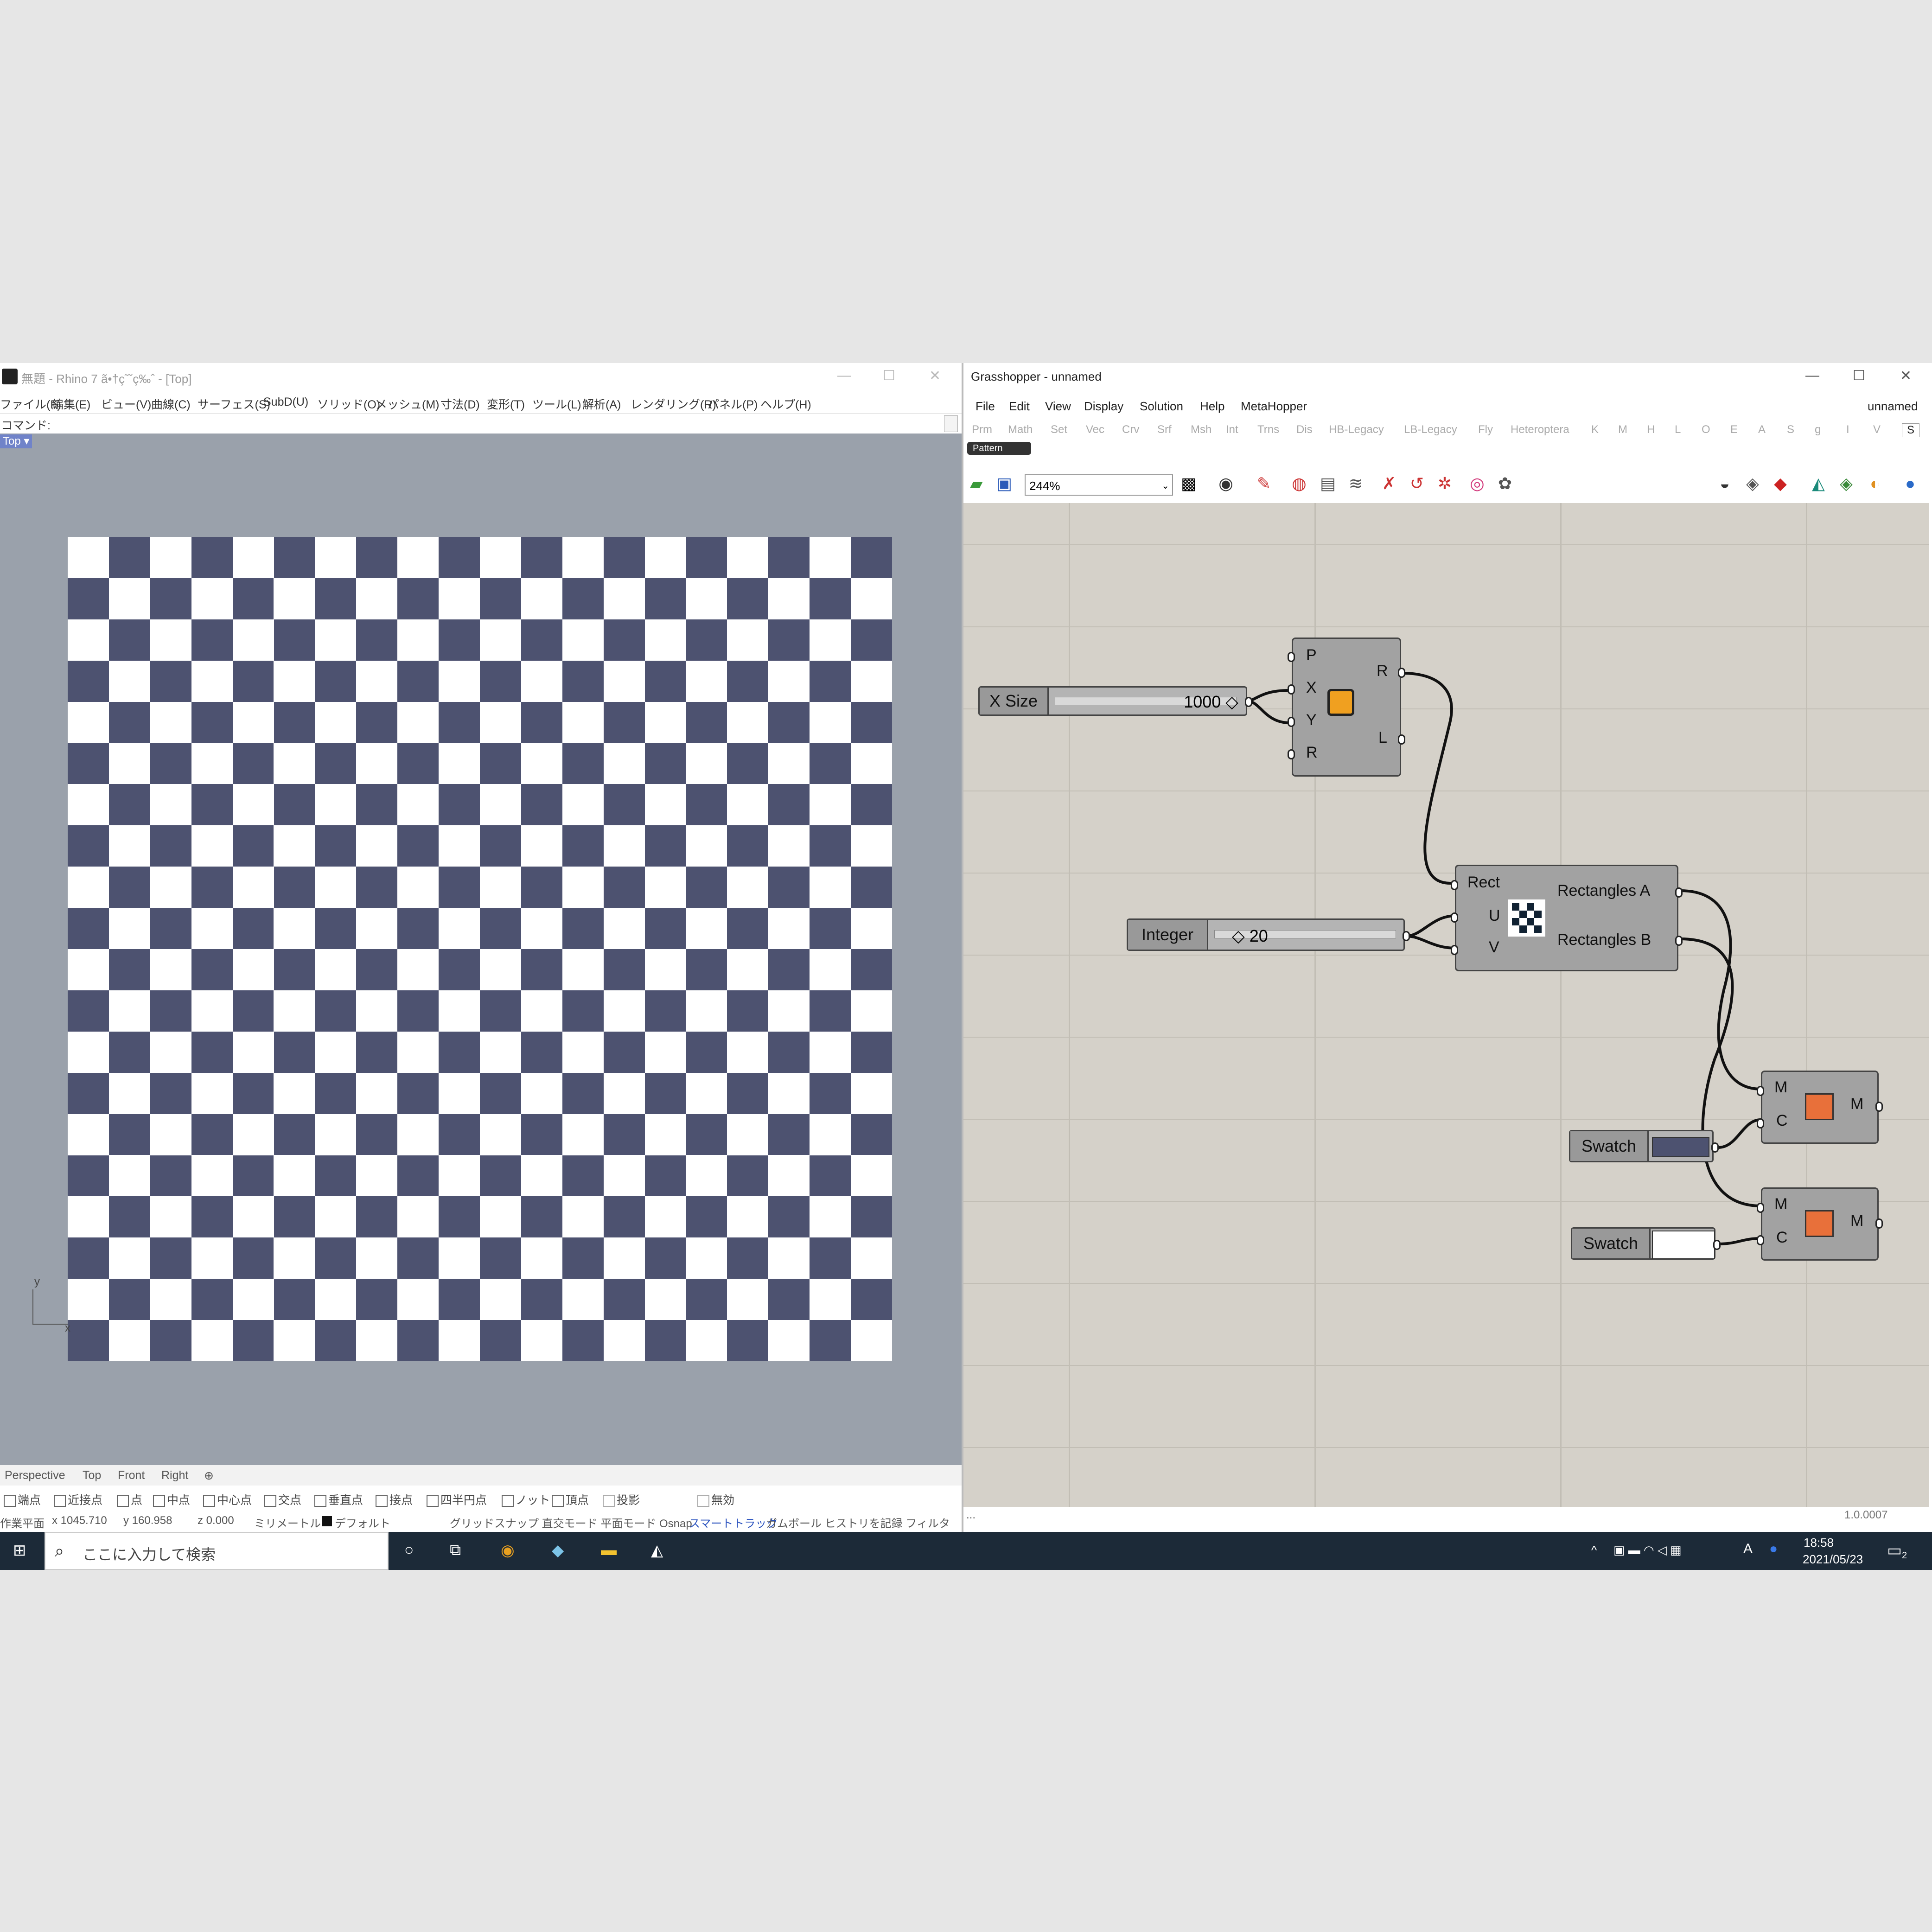 Image resolution: width=1932 pixels, height=1932 pixels. What do you see at coordinates (1706, 430) in the screenshot?
I see `gh-tab-o: O` at bounding box center [1706, 430].